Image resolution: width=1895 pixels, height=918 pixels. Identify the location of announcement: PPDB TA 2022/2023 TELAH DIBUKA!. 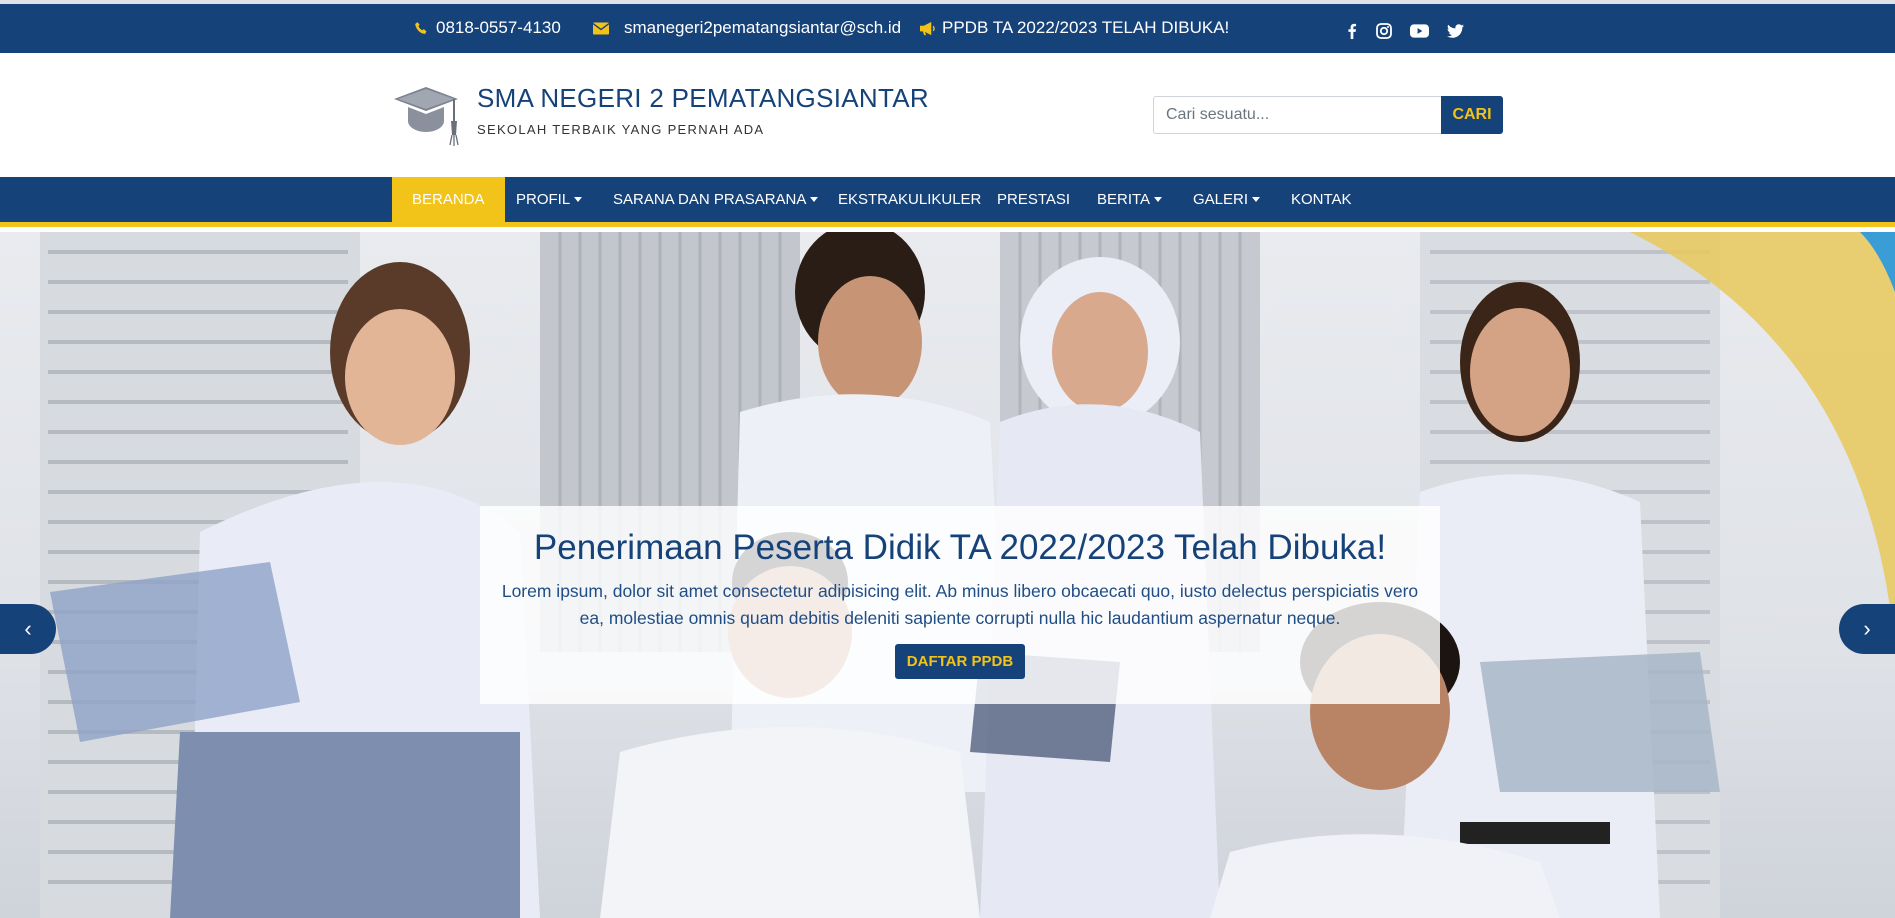
(1073, 28).